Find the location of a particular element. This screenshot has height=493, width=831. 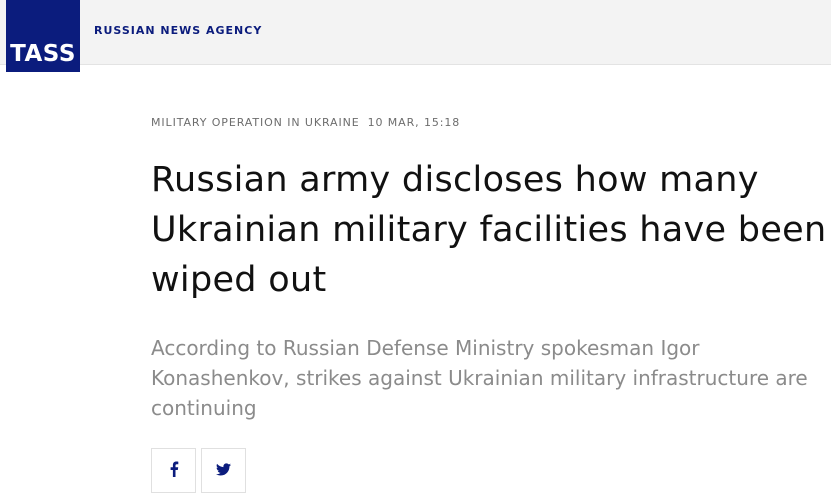

agency-name: RUSSIAN NEWS AGENCY is located at coordinates (178, 30).